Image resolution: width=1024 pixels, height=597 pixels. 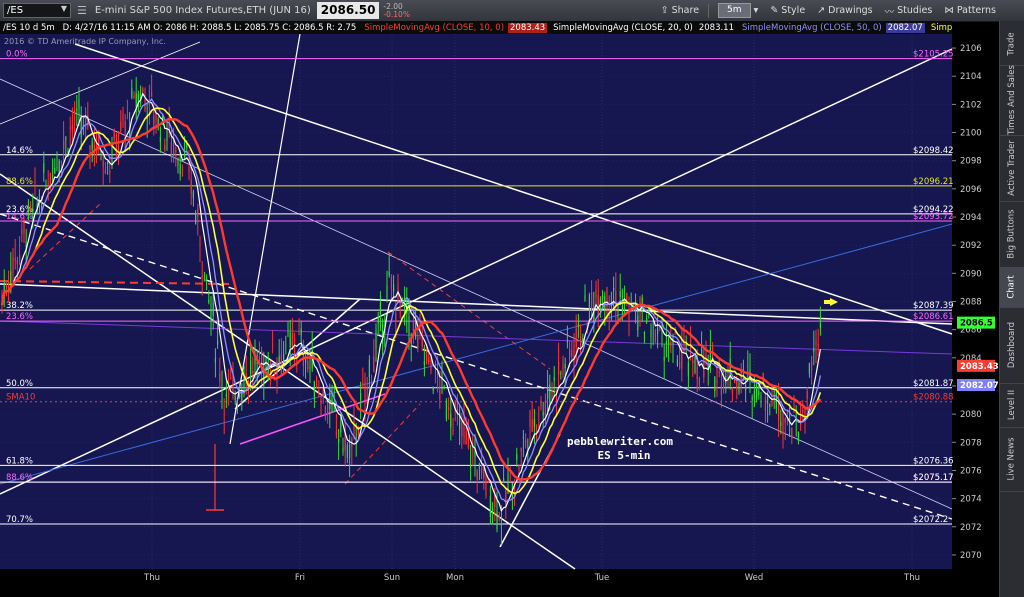 What do you see at coordinates (396, 14) in the screenshot?
I see `percent-change: -0.10%` at bounding box center [396, 14].